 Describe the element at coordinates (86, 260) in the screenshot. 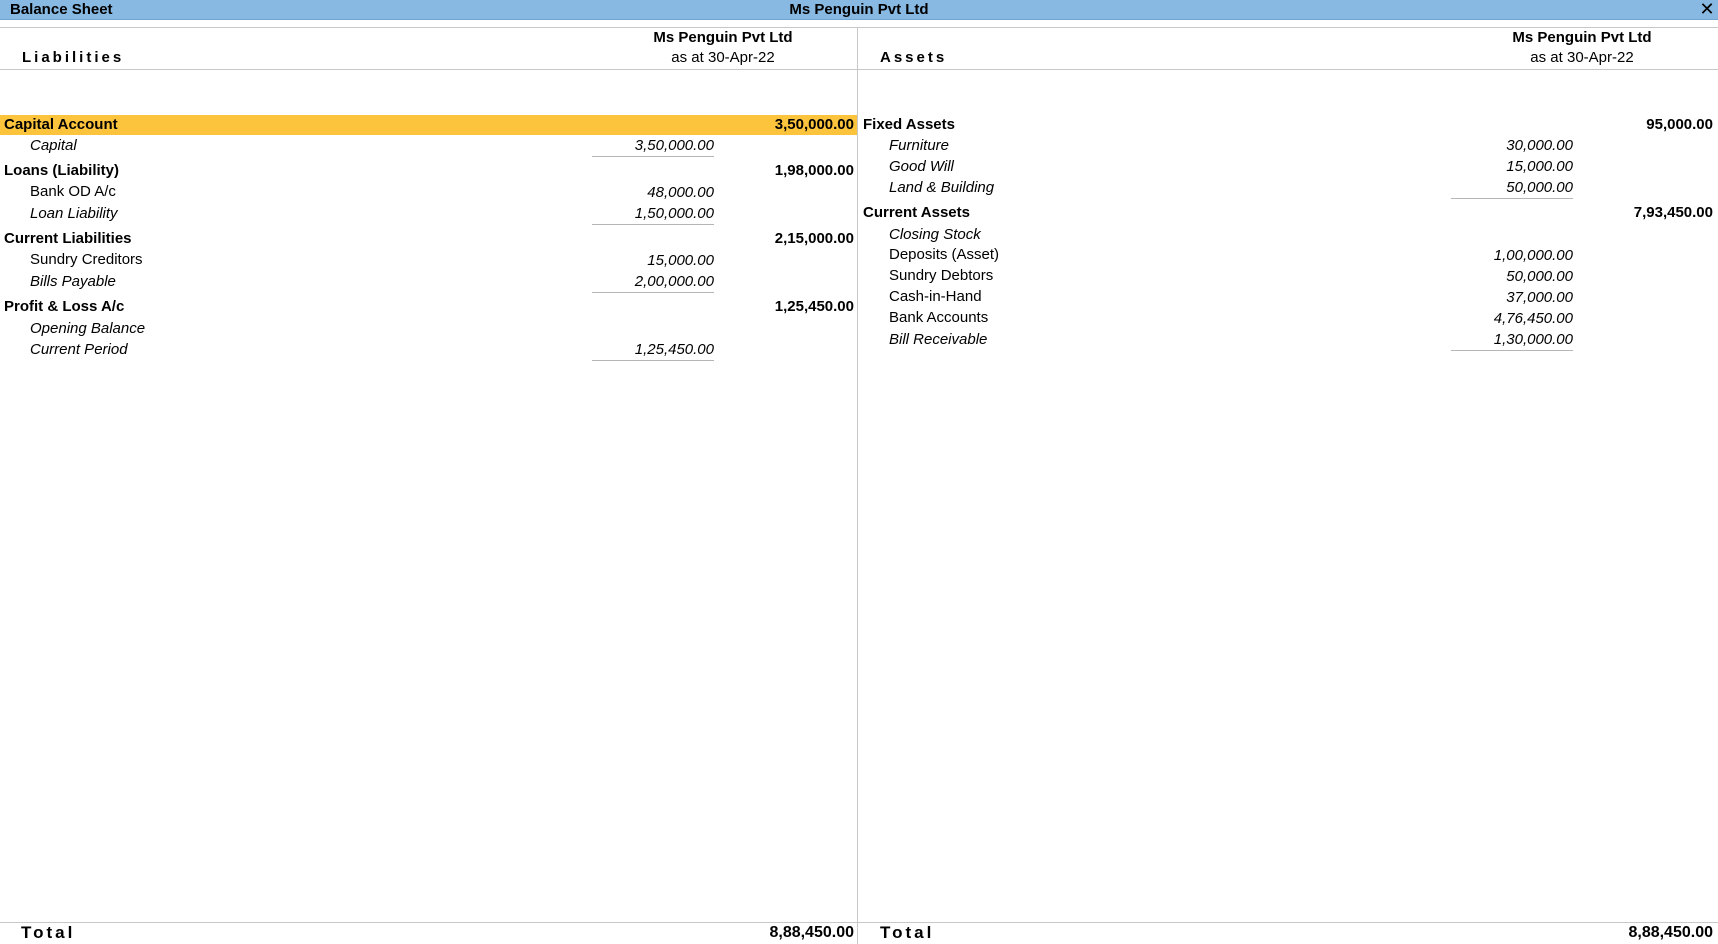

I see `ledger-sundry-creditors: Sundry Creditors` at that location.